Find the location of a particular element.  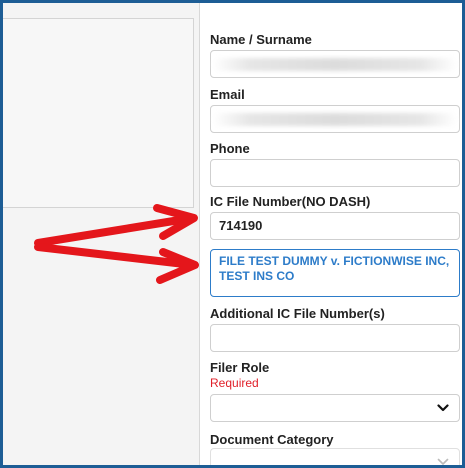

document-category-label: Document Category is located at coordinates (272, 439).